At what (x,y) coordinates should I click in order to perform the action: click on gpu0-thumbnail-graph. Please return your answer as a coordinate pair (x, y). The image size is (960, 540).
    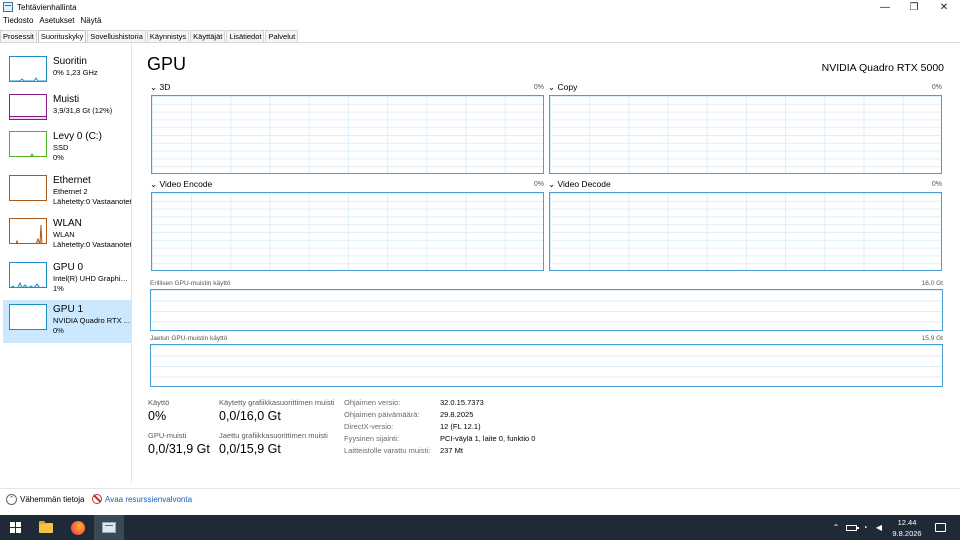
    Looking at the image, I should click on (28, 275).